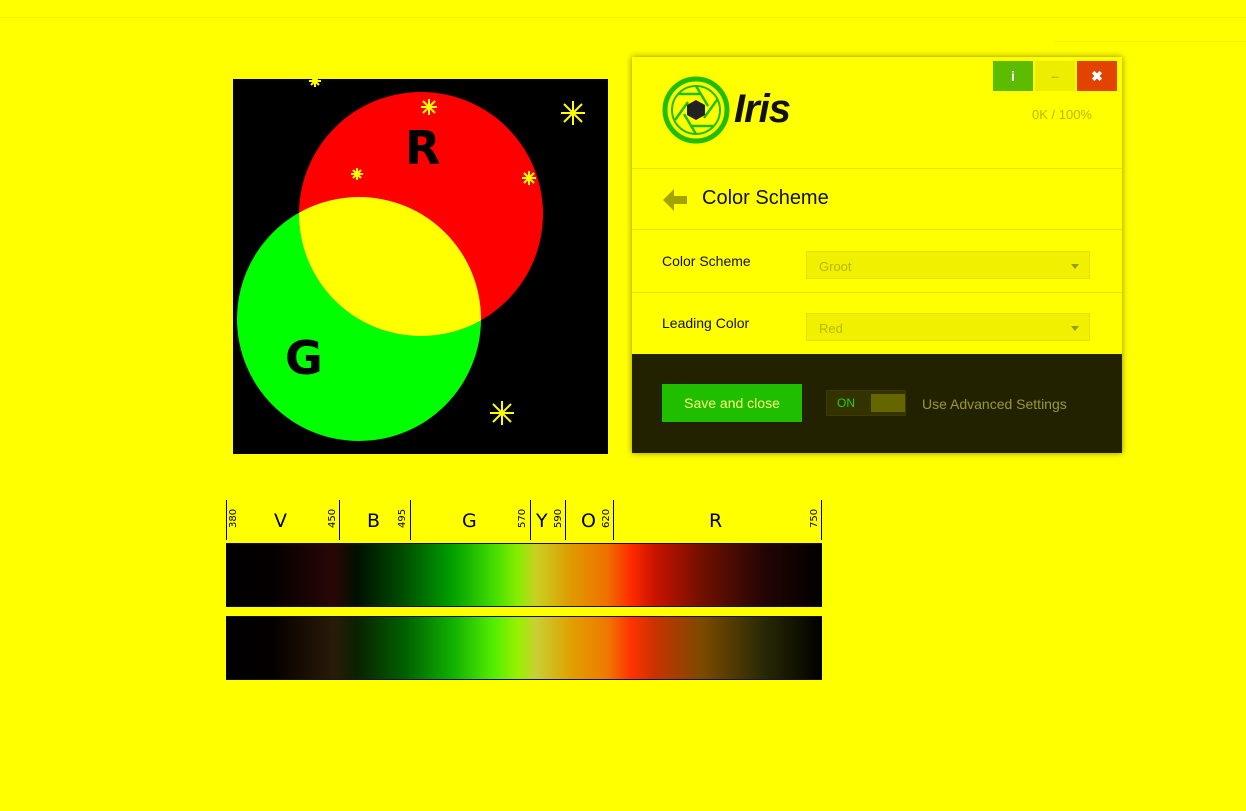 This screenshot has height=811, width=1246. Describe the element at coordinates (280, 521) in the screenshot. I see `band-violet: V` at that location.